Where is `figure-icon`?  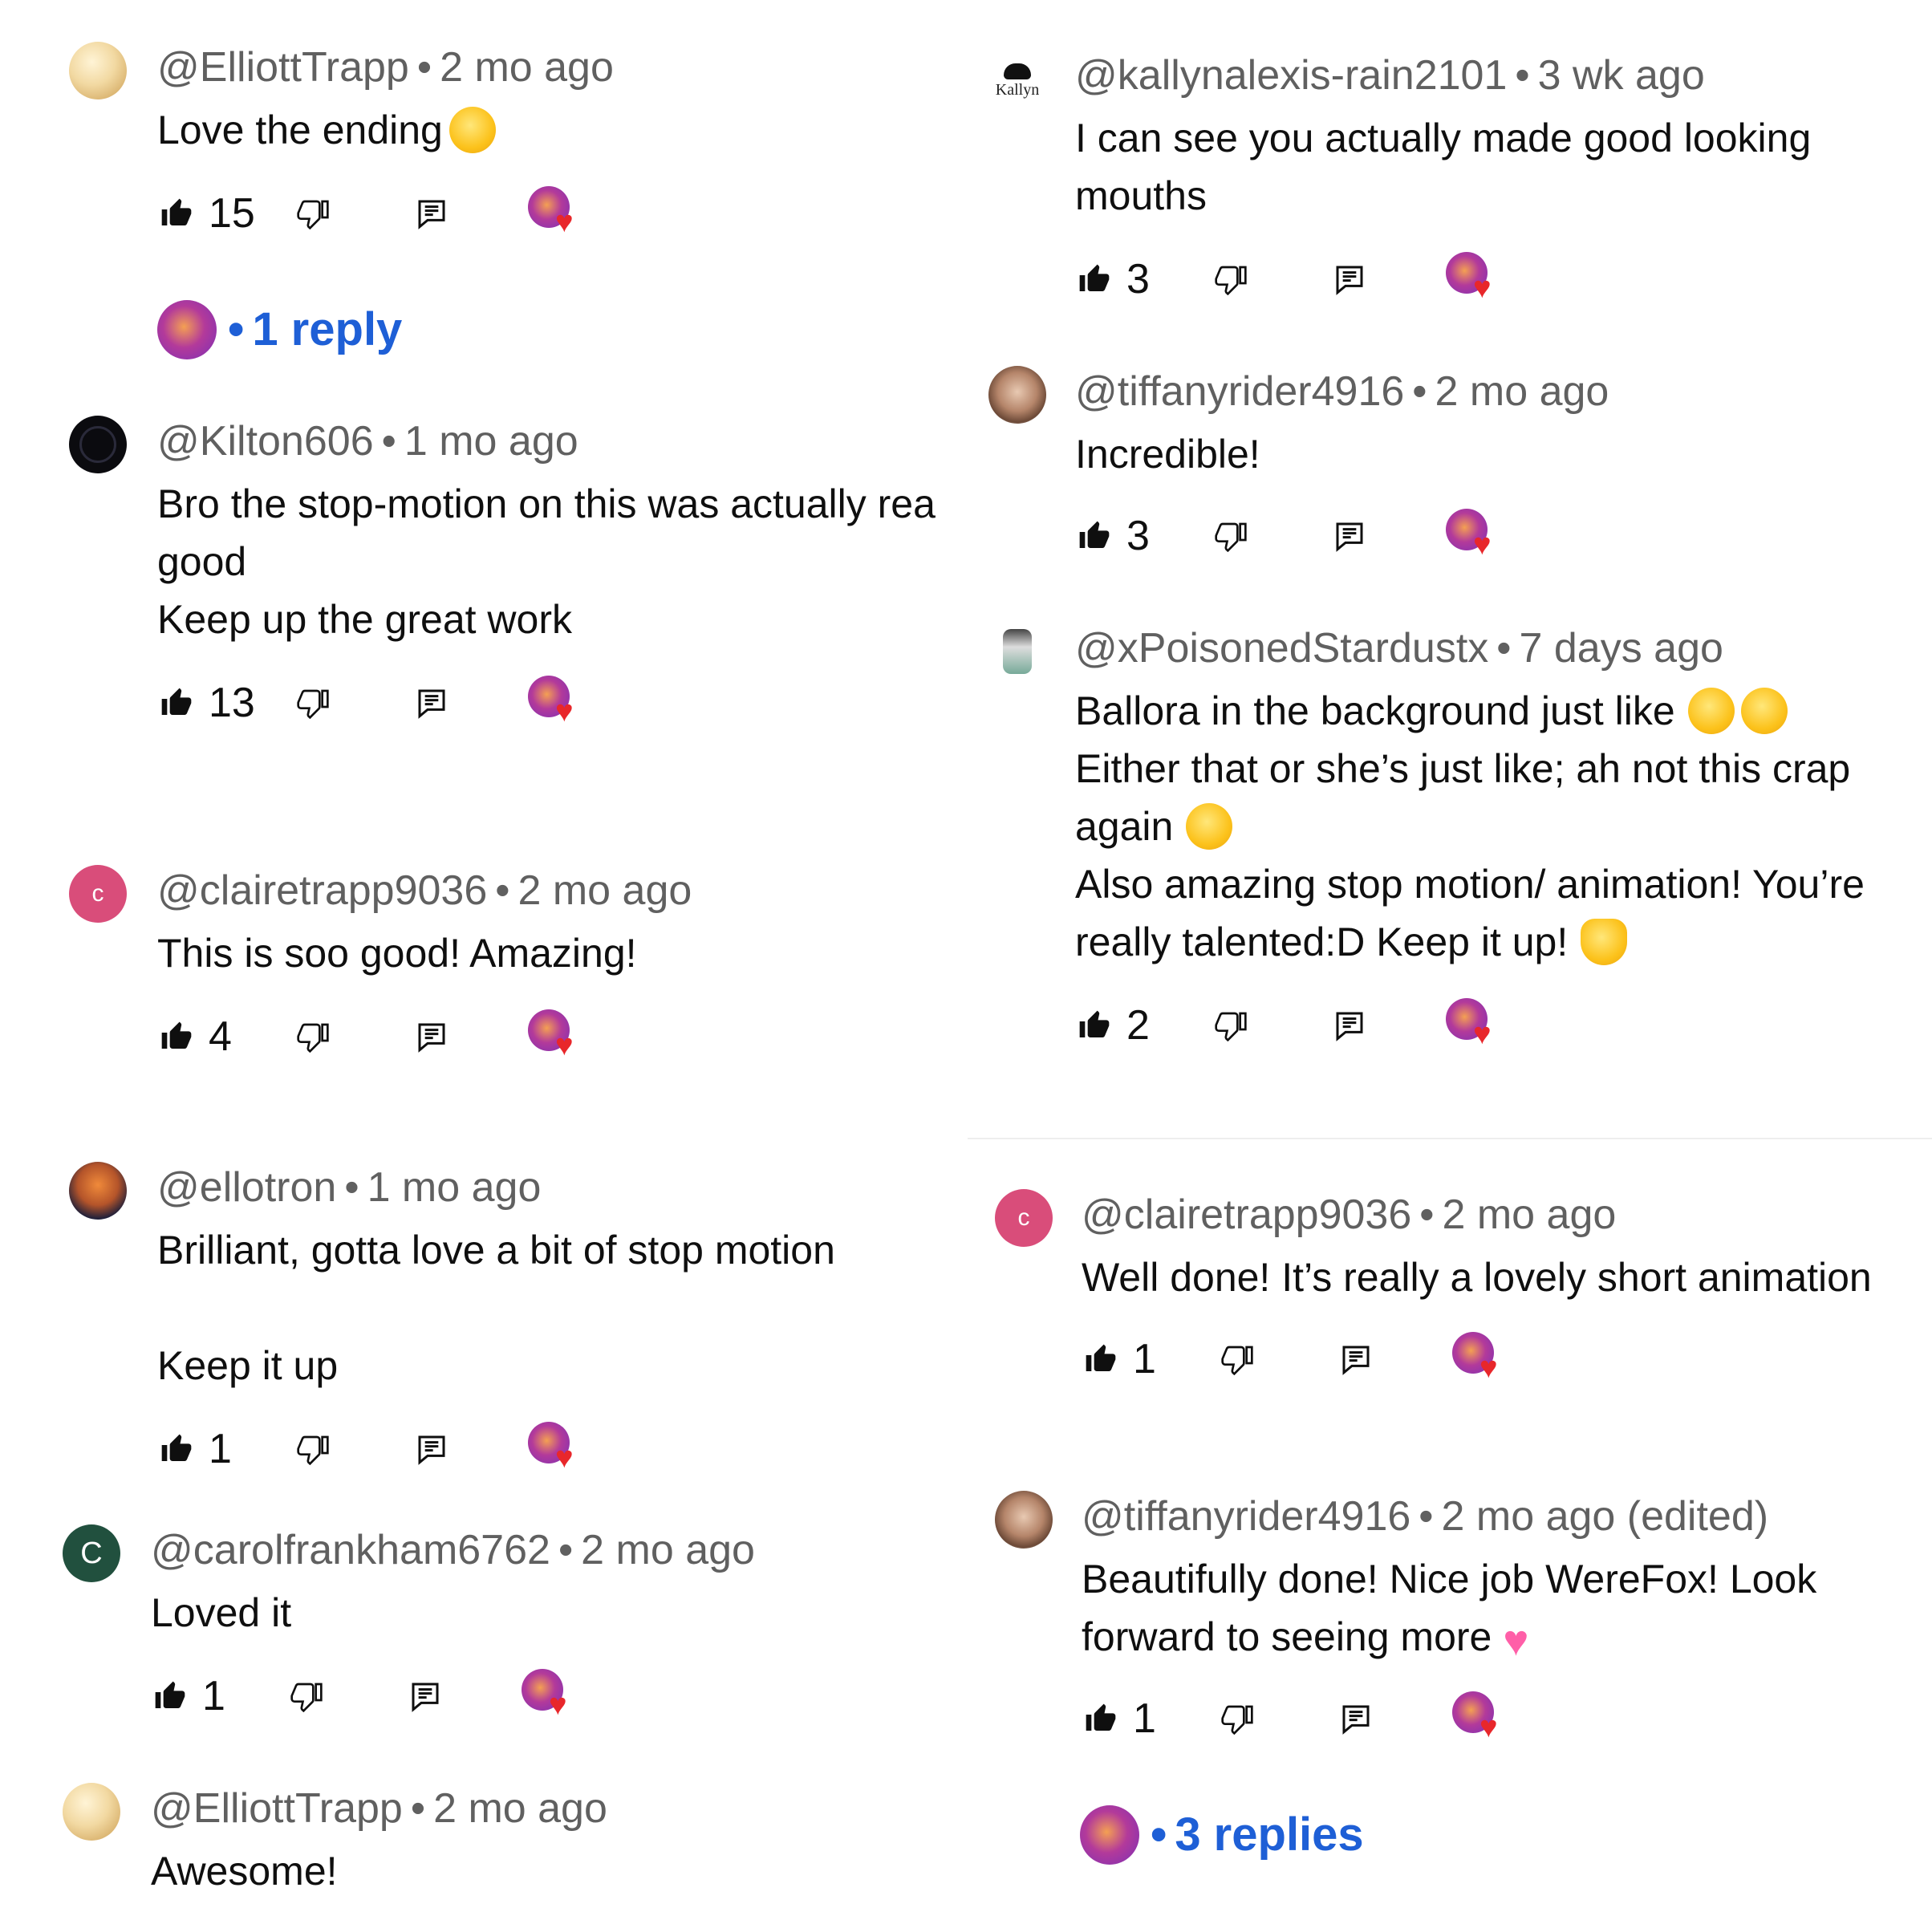 figure-icon is located at coordinates (1017, 652).